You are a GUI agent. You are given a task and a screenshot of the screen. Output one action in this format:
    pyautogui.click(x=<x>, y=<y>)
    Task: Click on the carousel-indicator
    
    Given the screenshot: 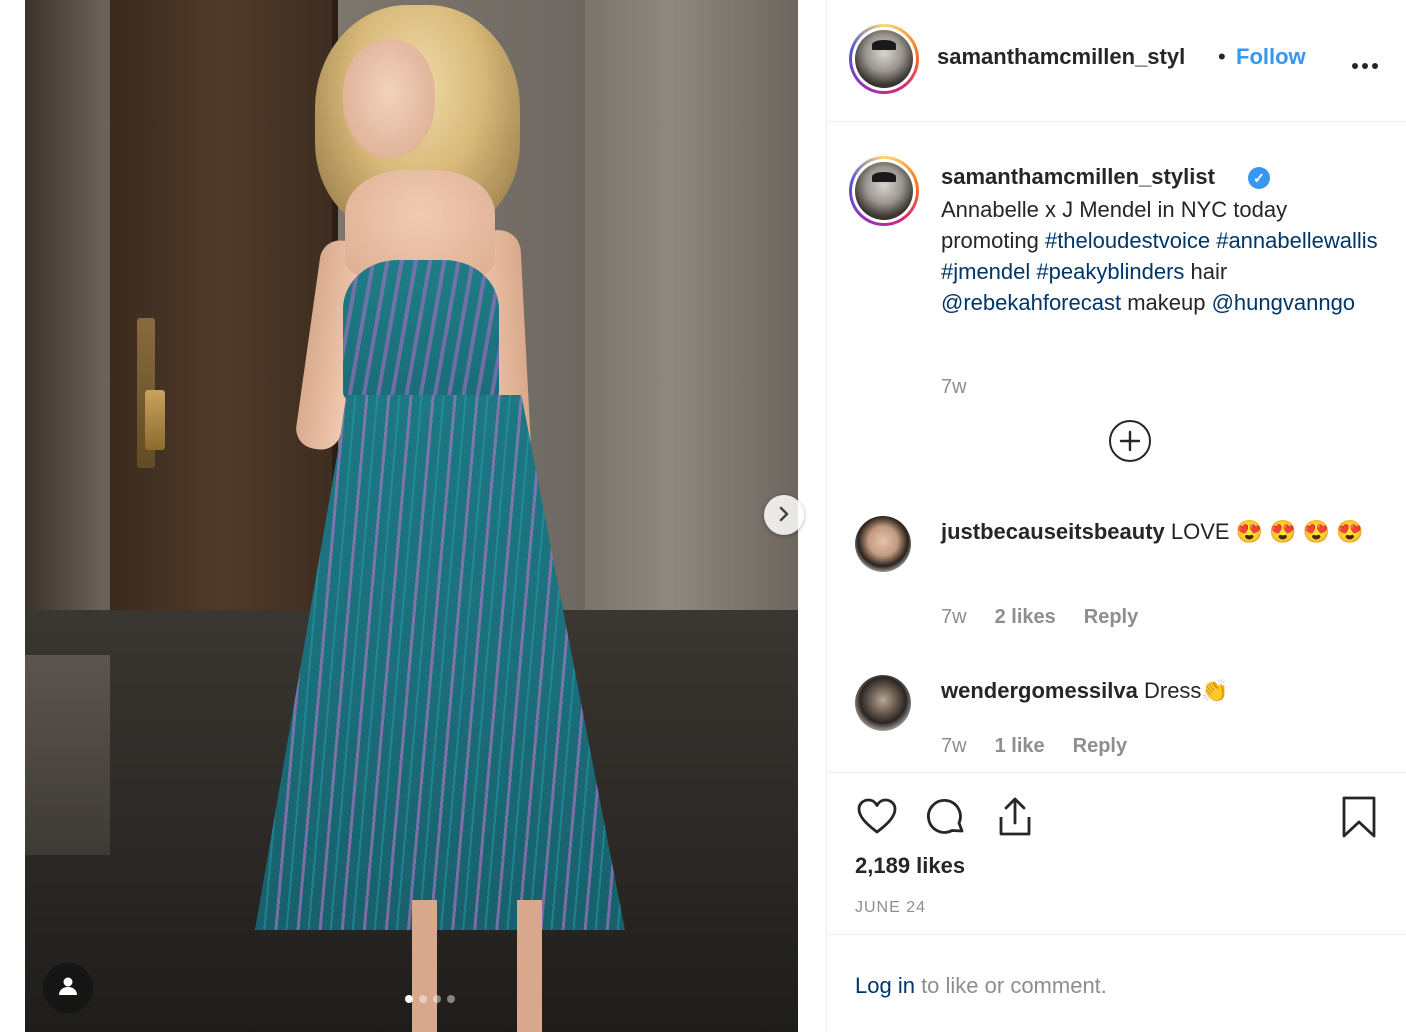 What is the action you would take?
    pyautogui.click(x=430, y=999)
    